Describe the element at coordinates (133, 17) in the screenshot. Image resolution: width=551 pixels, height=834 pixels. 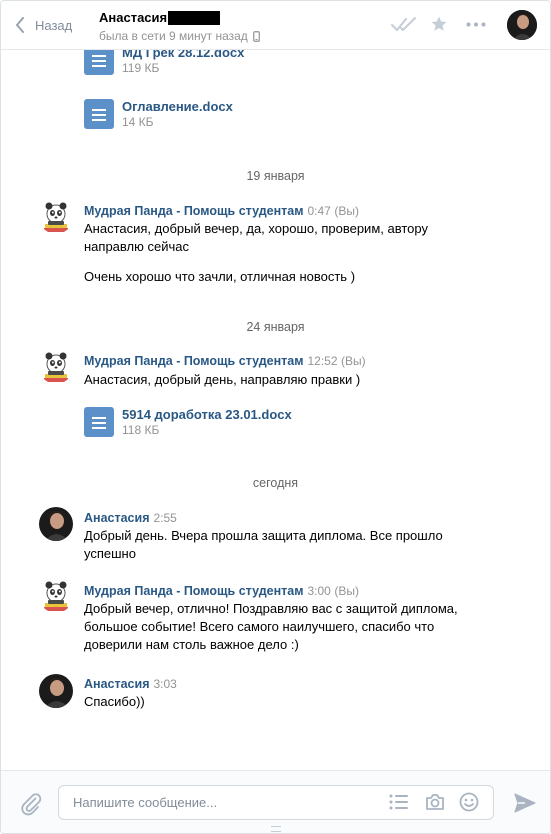
I see `peer-name-text: Анастасия` at that location.